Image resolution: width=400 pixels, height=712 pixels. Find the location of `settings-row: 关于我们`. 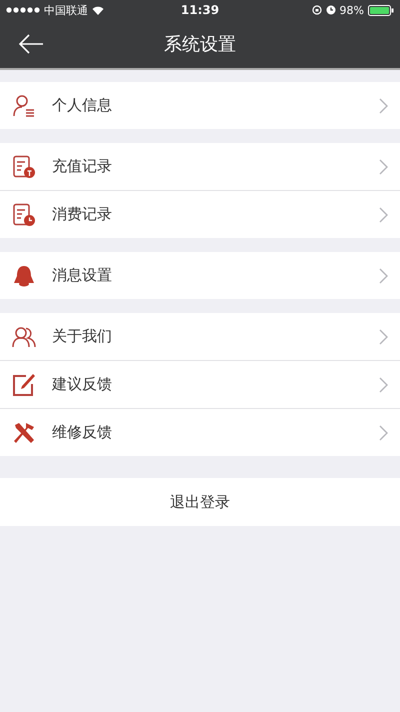

settings-row: 关于我们 is located at coordinates (200, 337).